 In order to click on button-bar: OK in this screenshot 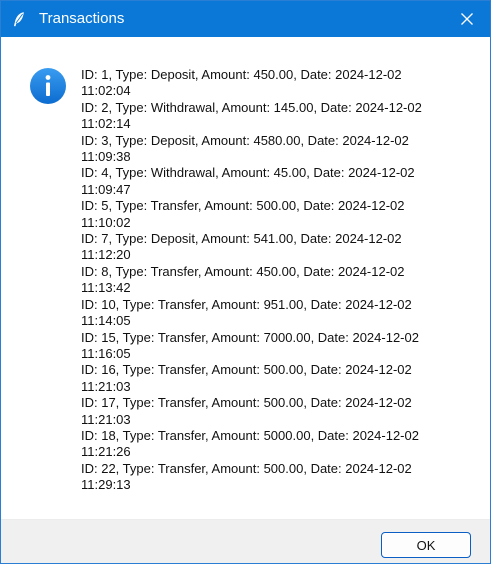, I will do `click(245, 541)`.